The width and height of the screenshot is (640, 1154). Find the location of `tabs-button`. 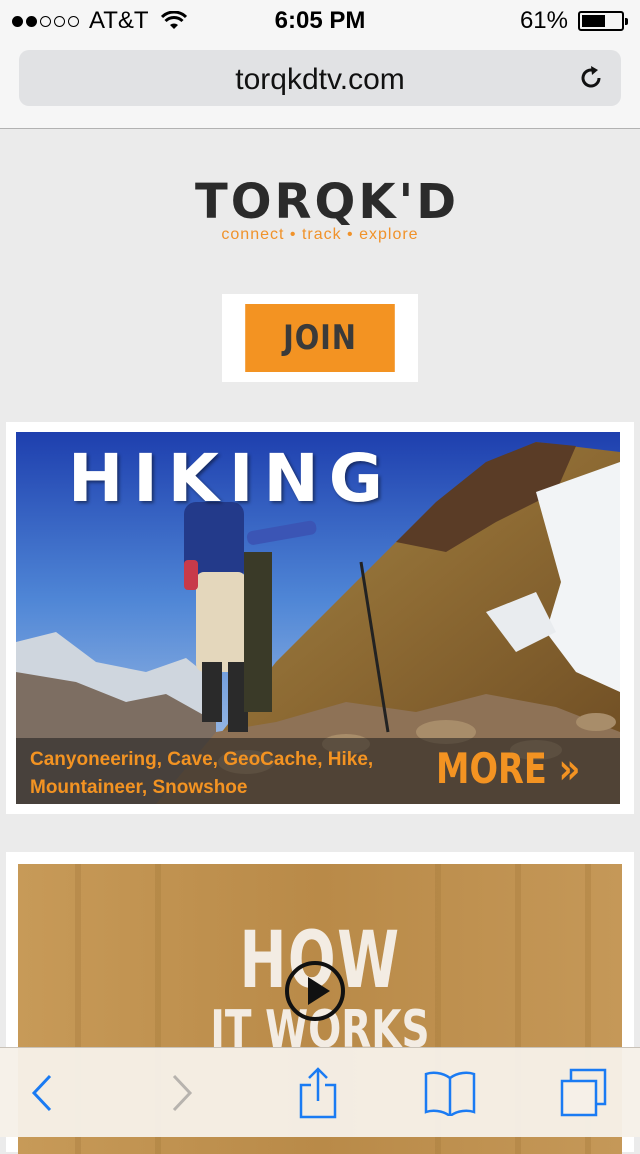

tabs-button is located at coordinates (584, 1092).